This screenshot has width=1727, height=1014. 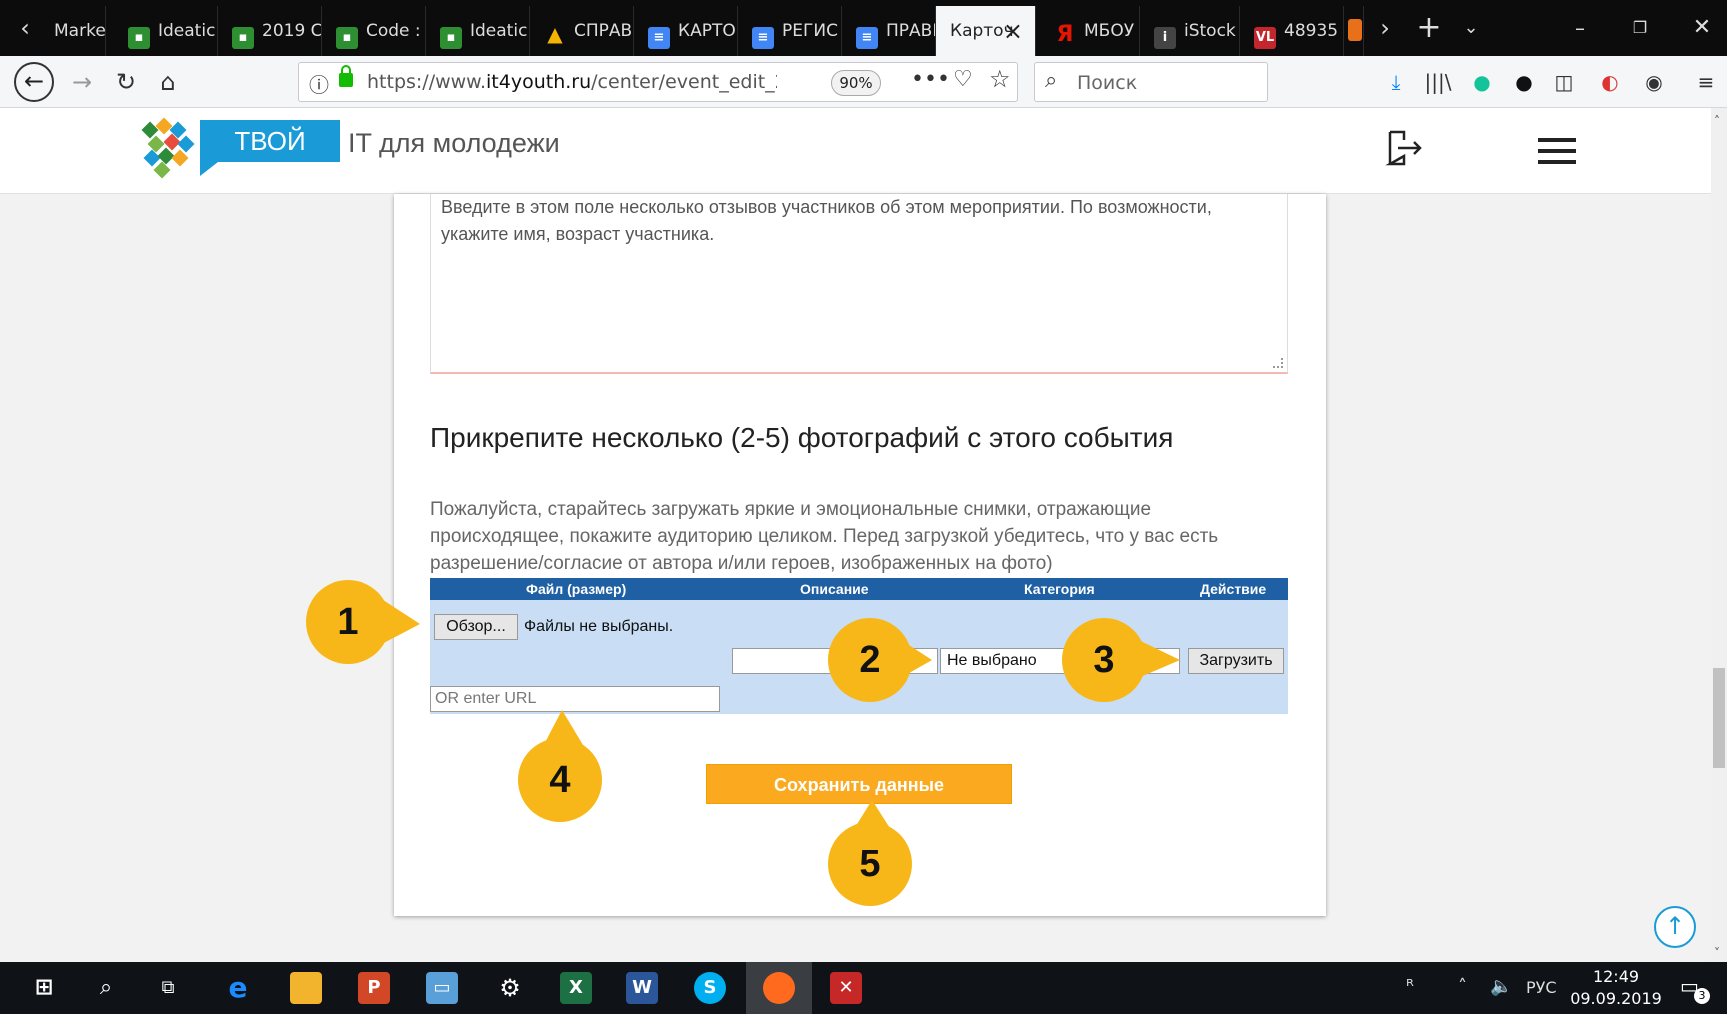 I want to click on tab-label: КАРТО, so click(x=707, y=31).